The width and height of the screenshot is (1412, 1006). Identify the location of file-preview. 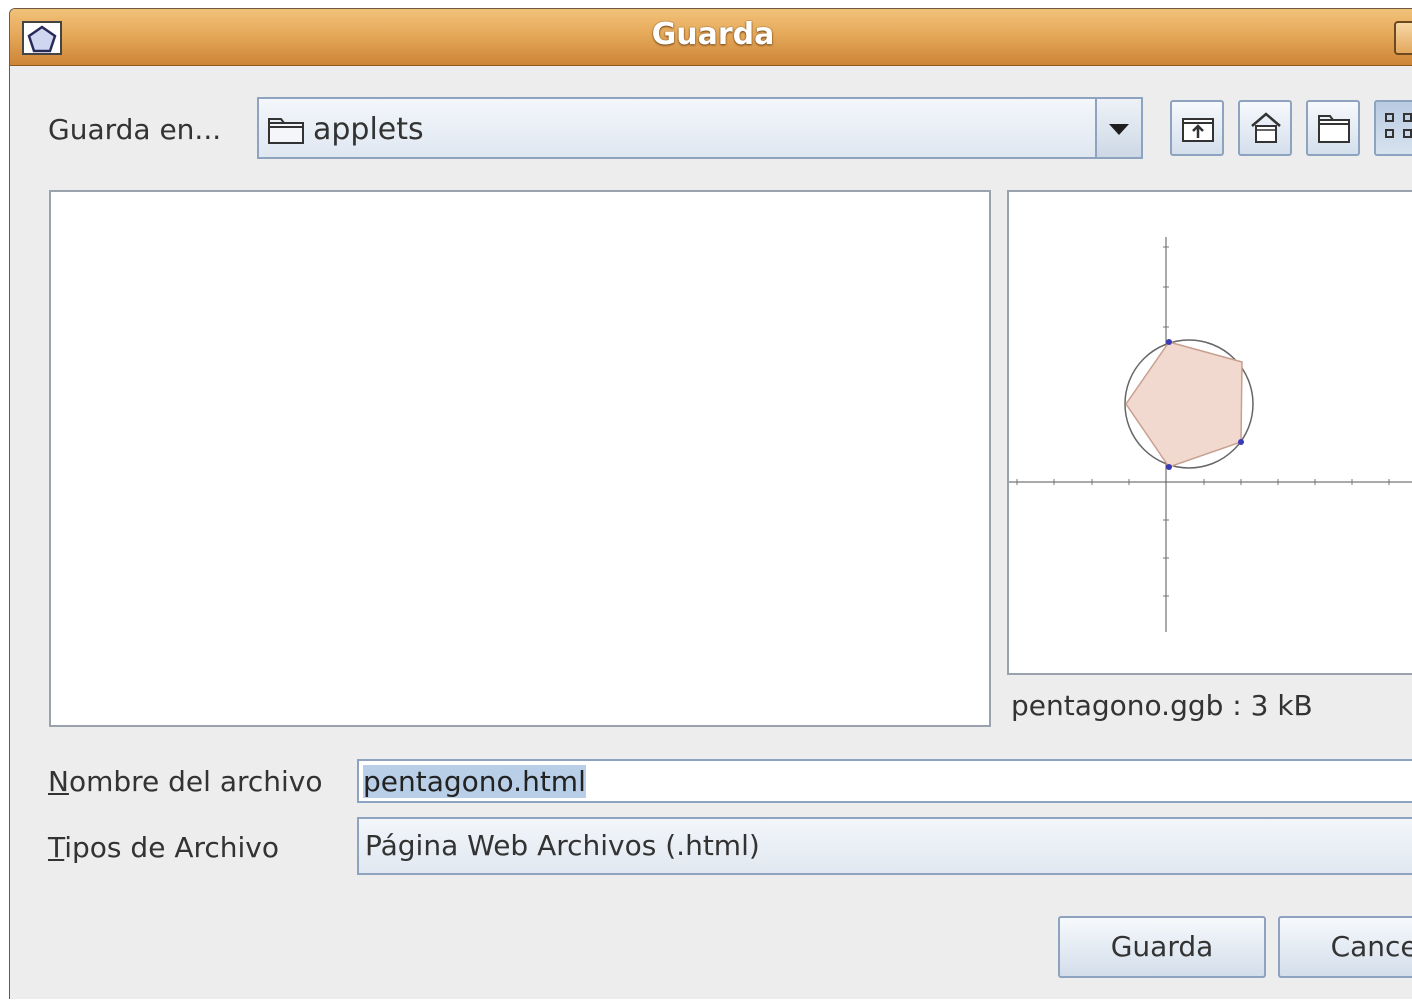
(1209, 432).